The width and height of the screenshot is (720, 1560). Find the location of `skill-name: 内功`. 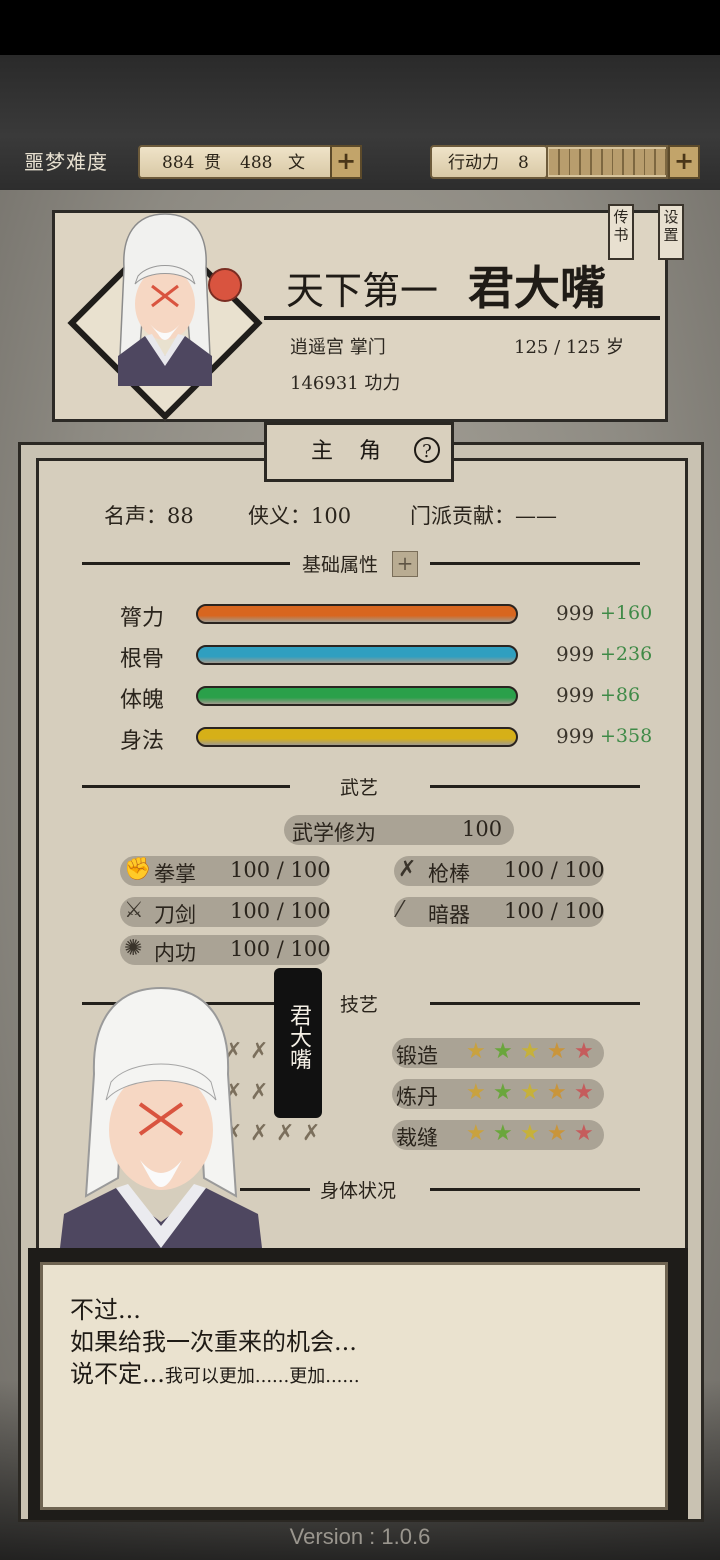

skill-name: 内功 is located at coordinates (175, 953).